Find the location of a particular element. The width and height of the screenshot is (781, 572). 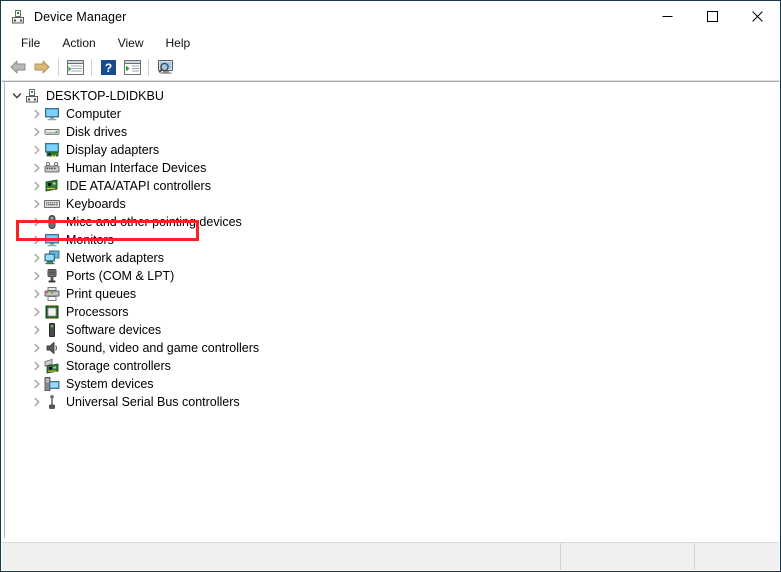

status-pane-tertiary is located at coordinates (737, 556).